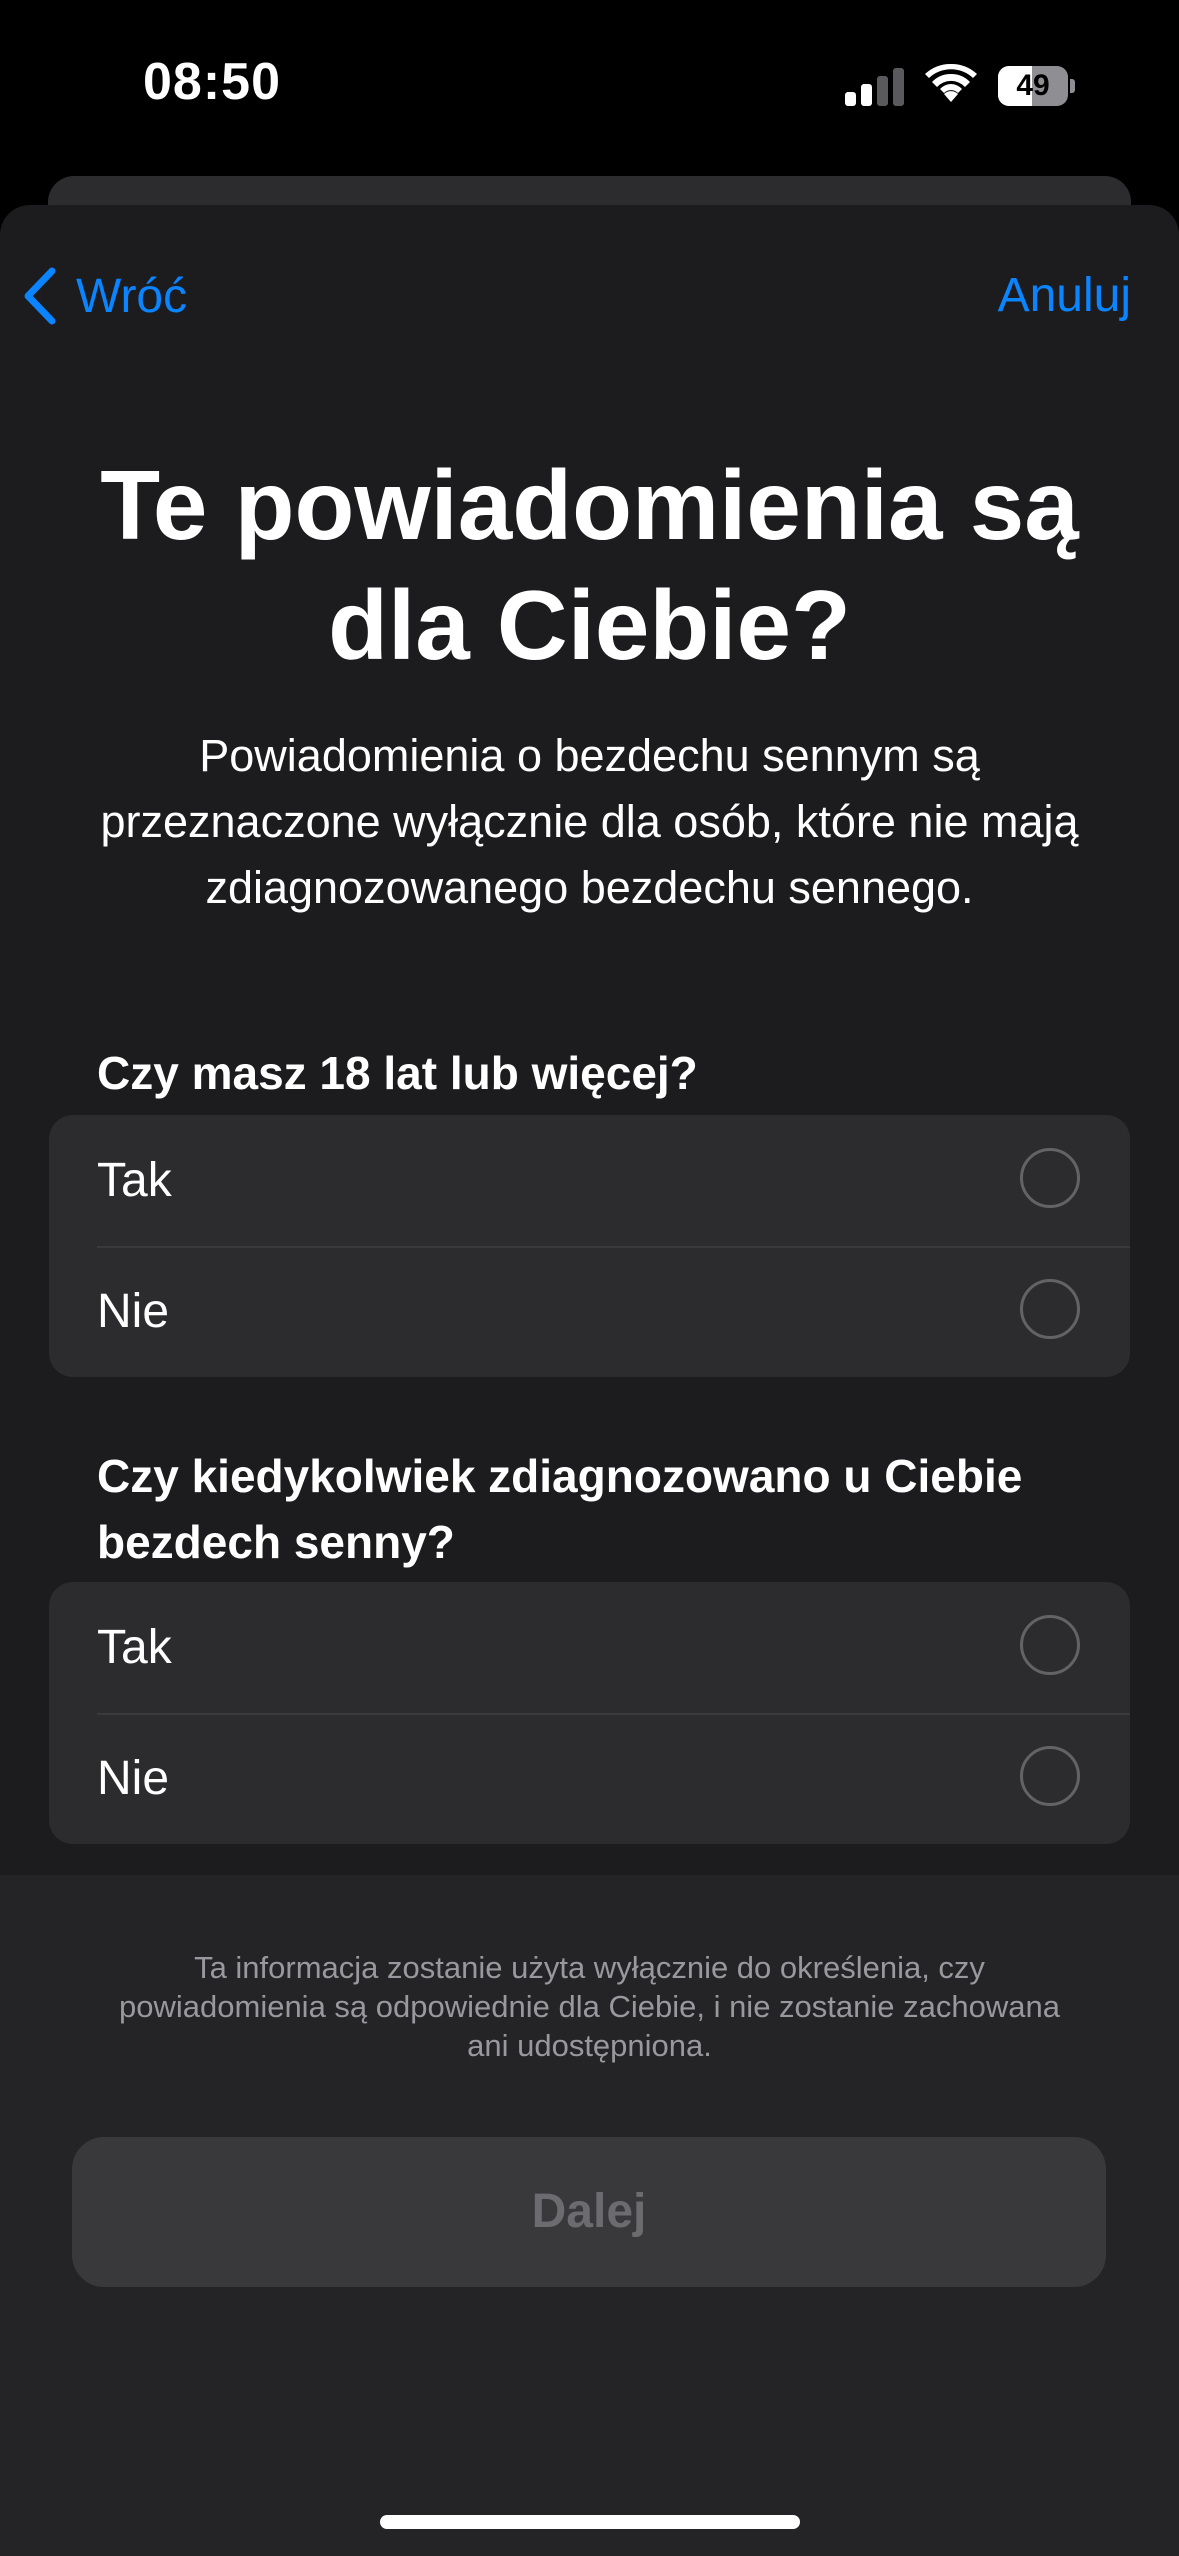 This screenshot has height=2556, width=1179. I want to click on back-button: Wróć, so click(104, 296).